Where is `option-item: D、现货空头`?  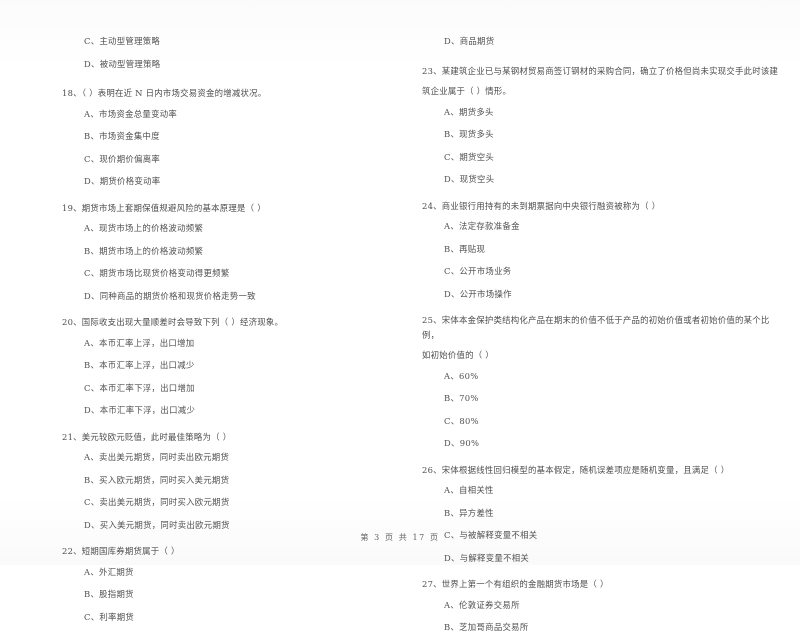 option-item: D、现货空头 is located at coordinates (469, 179).